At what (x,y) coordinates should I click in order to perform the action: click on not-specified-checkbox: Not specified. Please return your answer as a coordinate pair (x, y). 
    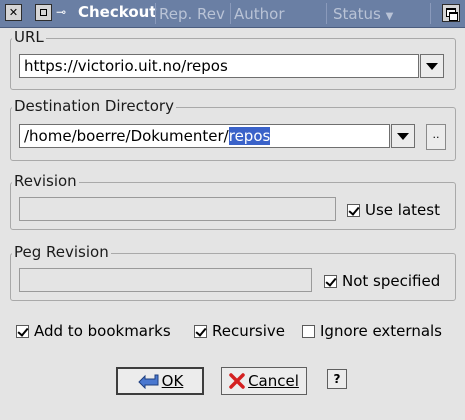
    Looking at the image, I should click on (382, 281).